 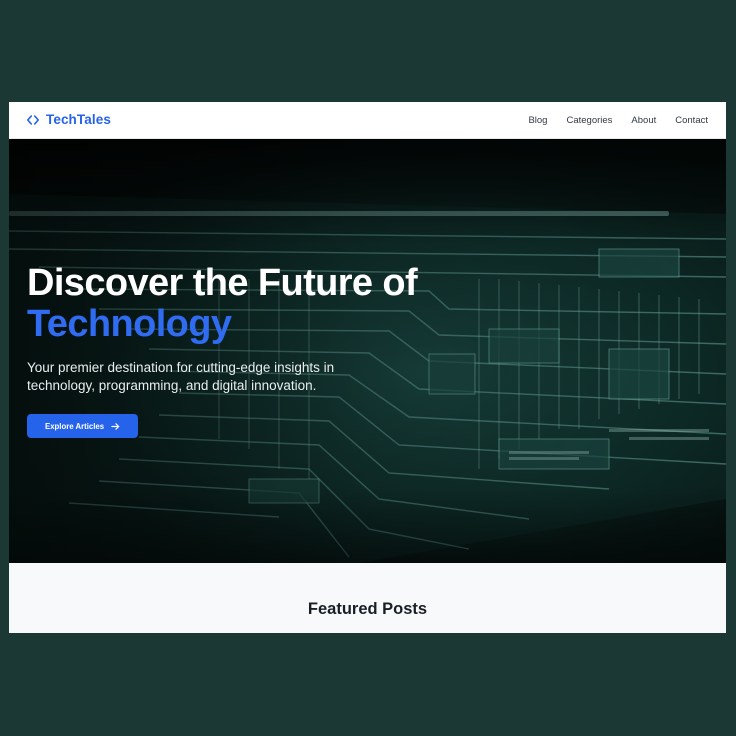 What do you see at coordinates (691, 120) in the screenshot?
I see `nav-link-contact: Contact` at bounding box center [691, 120].